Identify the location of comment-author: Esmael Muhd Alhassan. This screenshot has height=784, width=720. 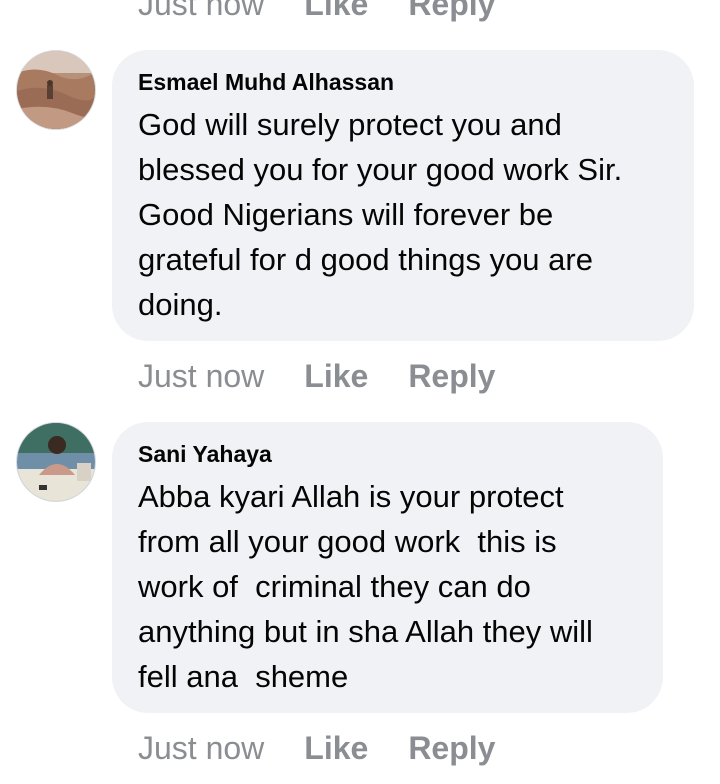
(403, 82).